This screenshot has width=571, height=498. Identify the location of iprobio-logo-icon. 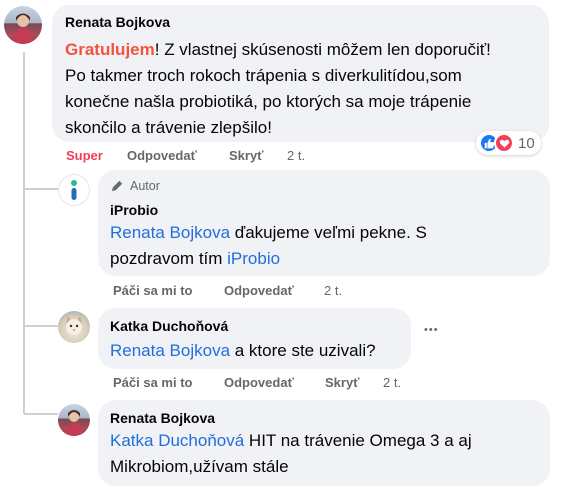
(74, 190).